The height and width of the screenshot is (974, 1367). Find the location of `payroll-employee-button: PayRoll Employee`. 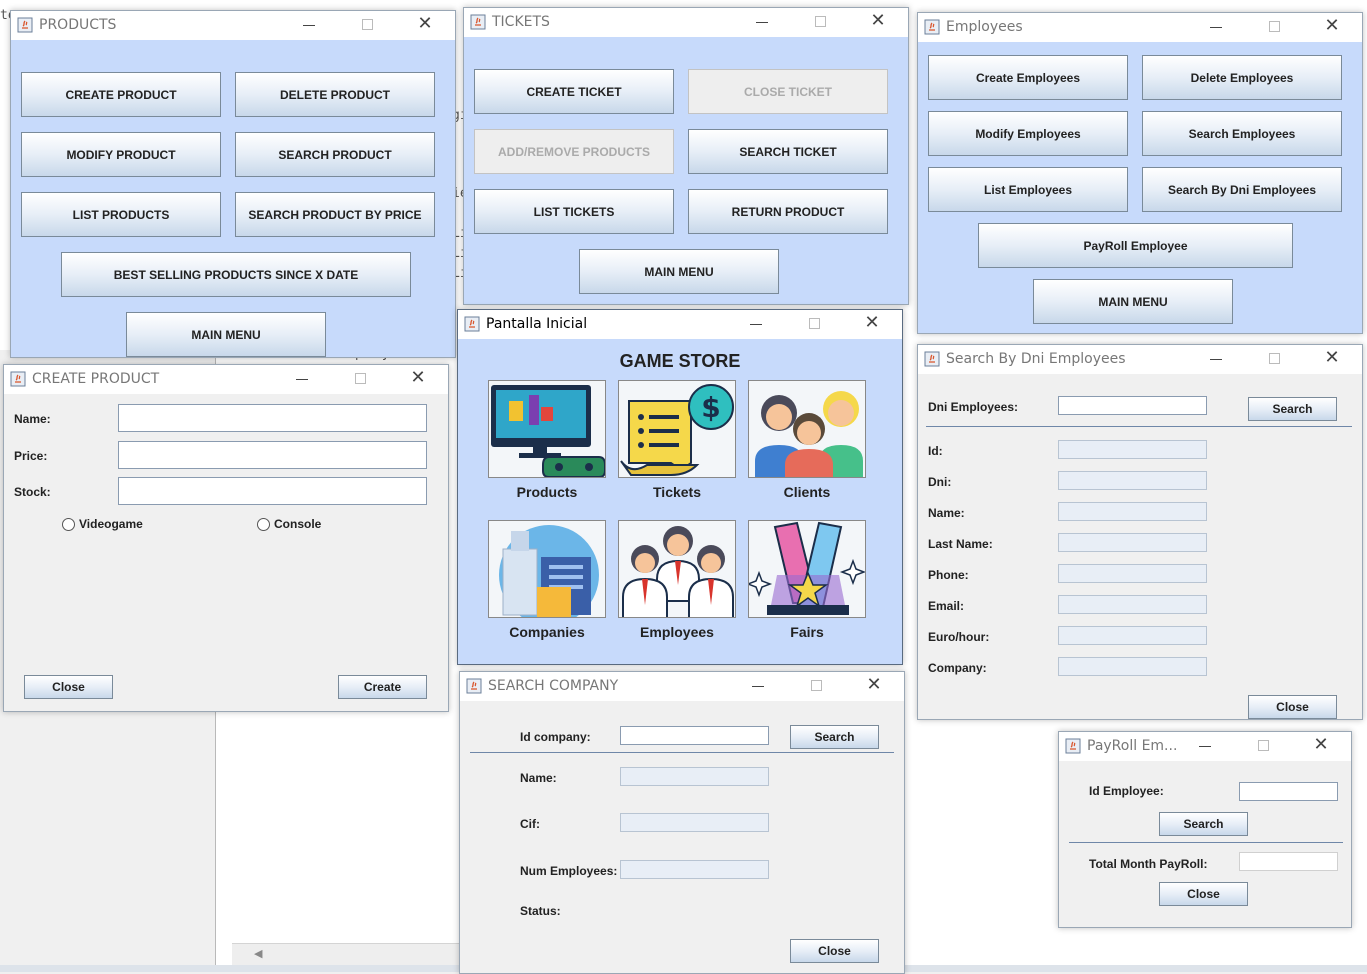

payroll-employee-button: PayRoll Employee is located at coordinates (1135, 245).